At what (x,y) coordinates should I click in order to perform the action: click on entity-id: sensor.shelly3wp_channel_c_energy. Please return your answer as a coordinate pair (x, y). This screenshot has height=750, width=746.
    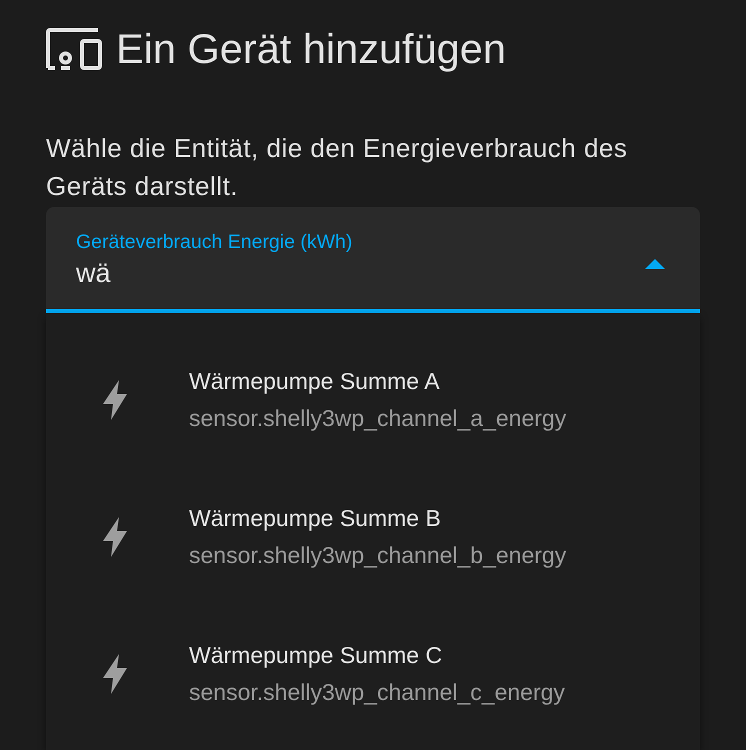
    Looking at the image, I should click on (377, 692).